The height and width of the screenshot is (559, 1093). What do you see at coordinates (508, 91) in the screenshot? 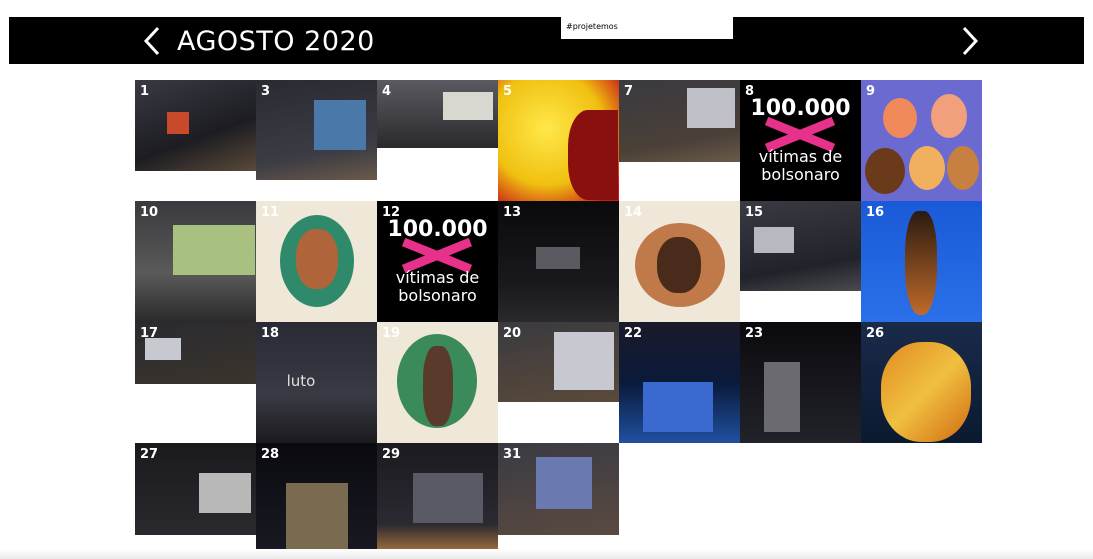
I see `day-number: 5` at bounding box center [508, 91].